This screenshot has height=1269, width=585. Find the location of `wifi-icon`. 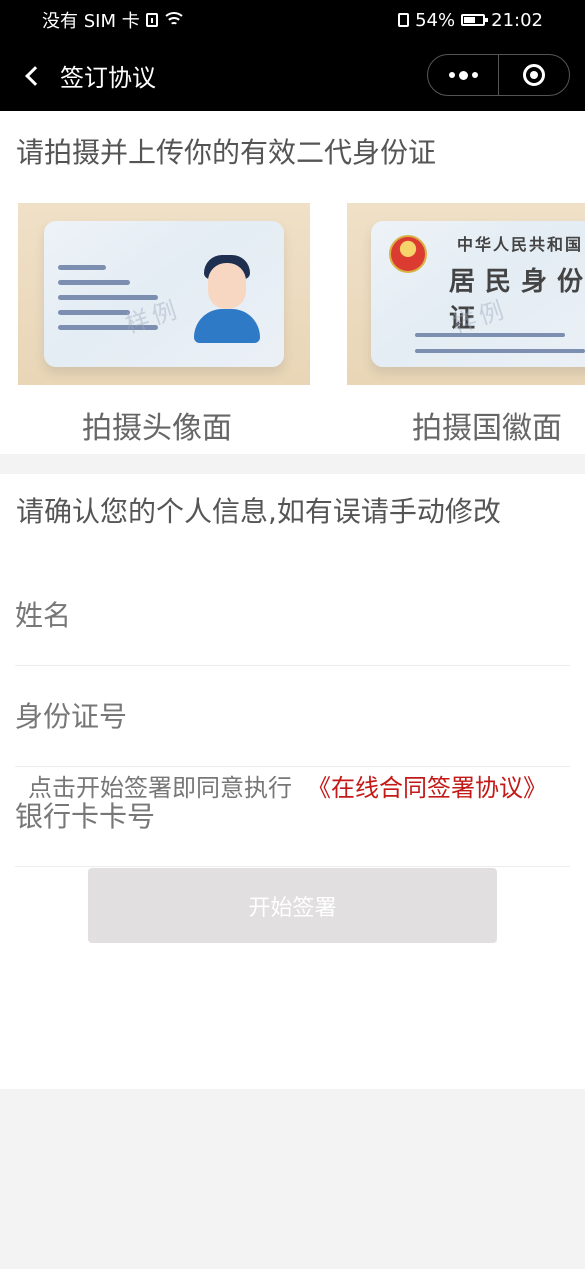

wifi-icon is located at coordinates (173, 20).